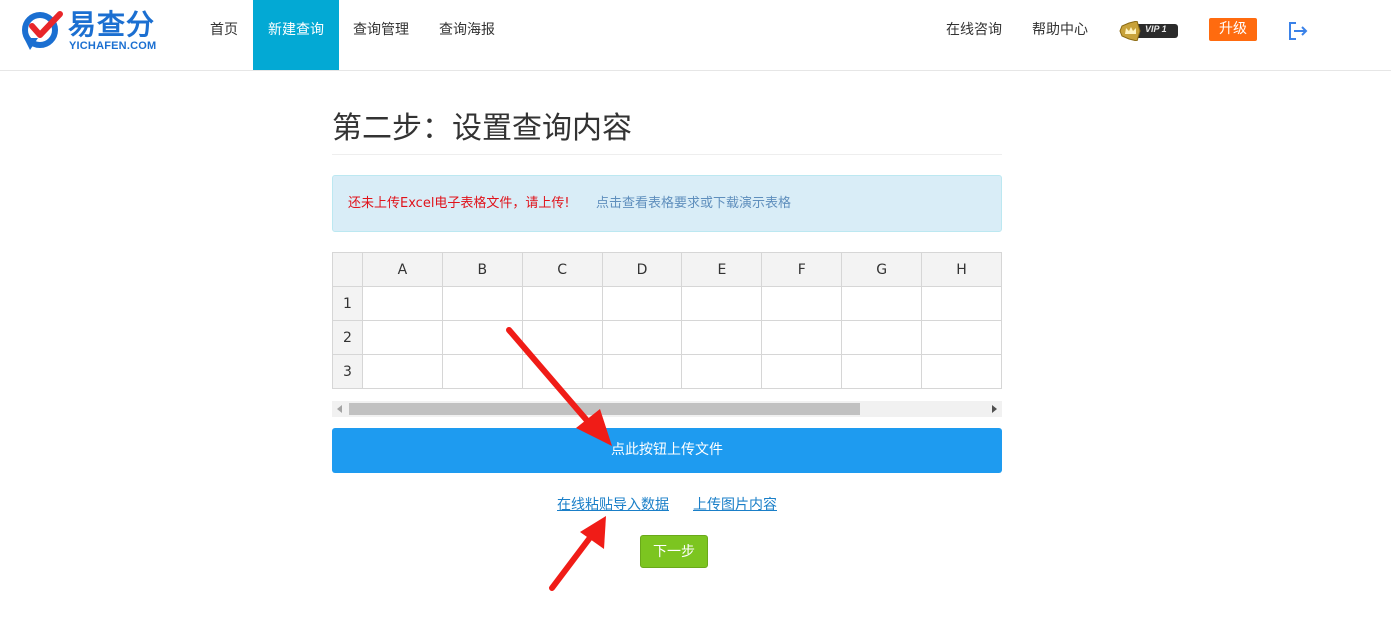 Image resolution: width=1391 pixels, height=644 pixels. I want to click on column-header: C, so click(562, 269).